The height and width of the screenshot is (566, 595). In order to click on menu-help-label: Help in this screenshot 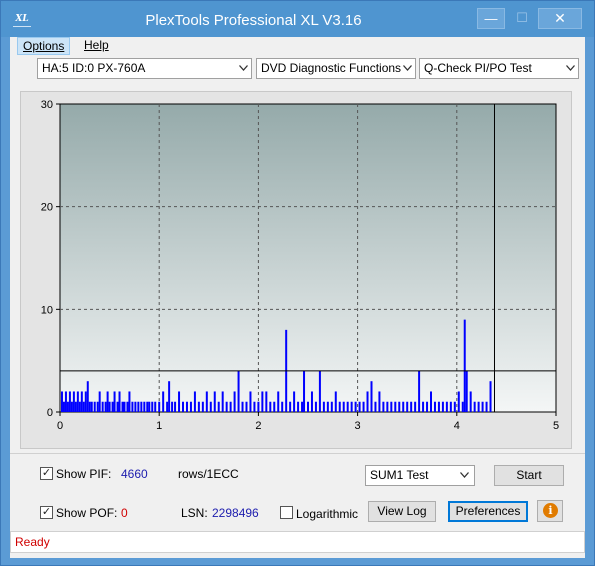, I will do `click(96, 45)`.